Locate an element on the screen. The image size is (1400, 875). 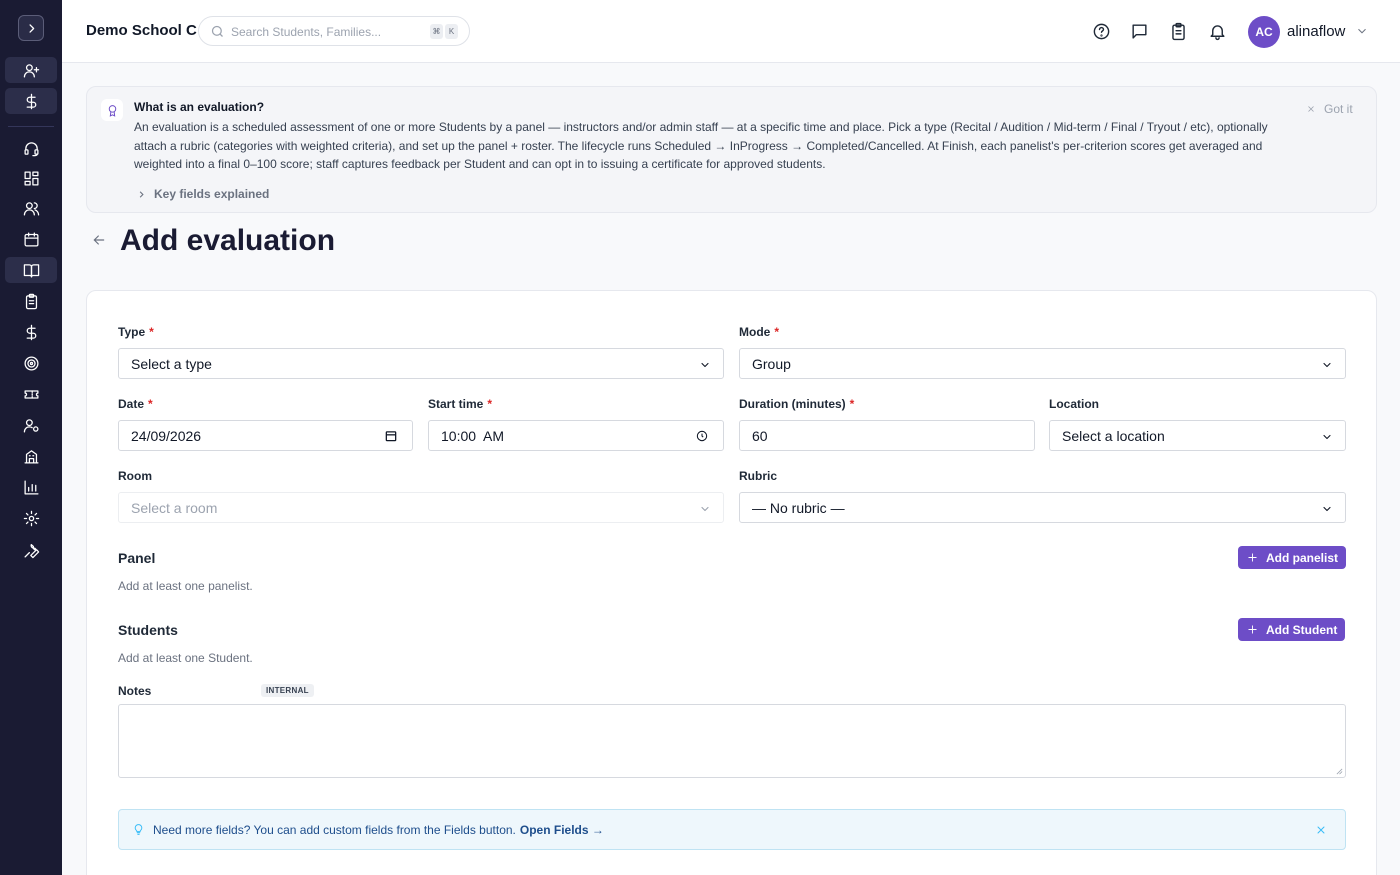
building-icon is located at coordinates (31, 456).